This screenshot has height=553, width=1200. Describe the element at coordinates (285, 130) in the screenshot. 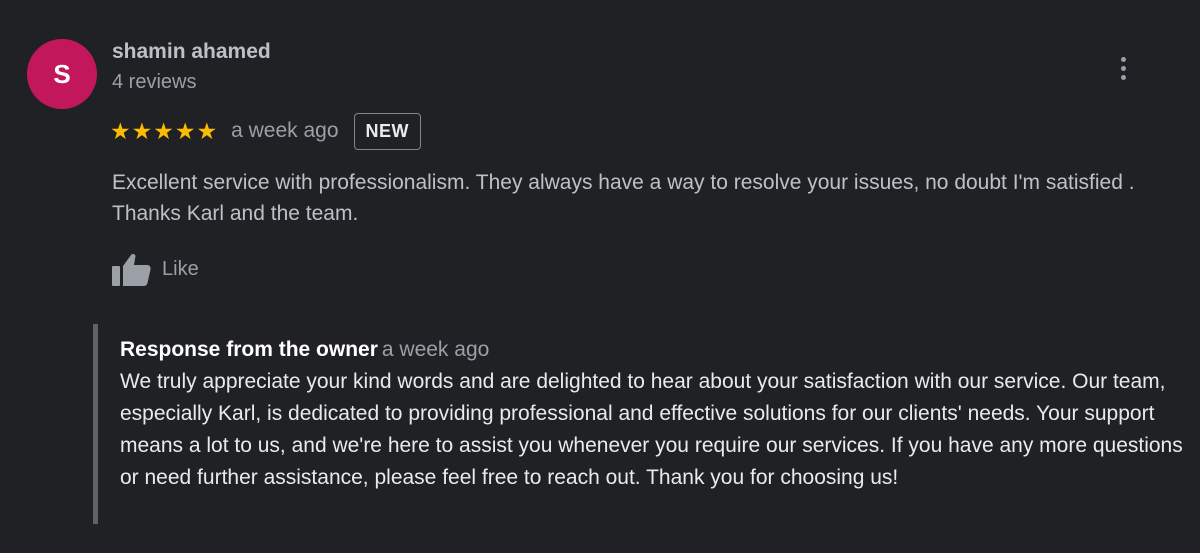

I see `review-date: a week ago` at that location.